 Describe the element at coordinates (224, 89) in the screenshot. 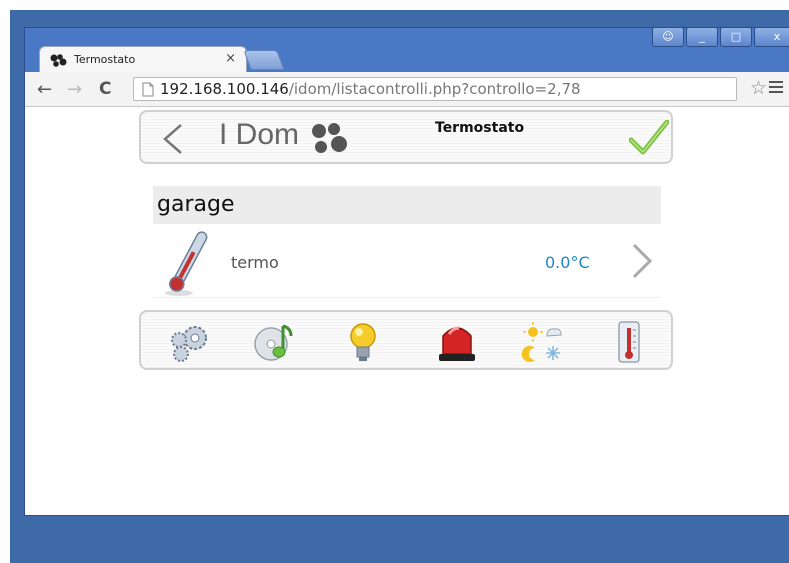

I see `url-host: 192.168.100.146` at that location.